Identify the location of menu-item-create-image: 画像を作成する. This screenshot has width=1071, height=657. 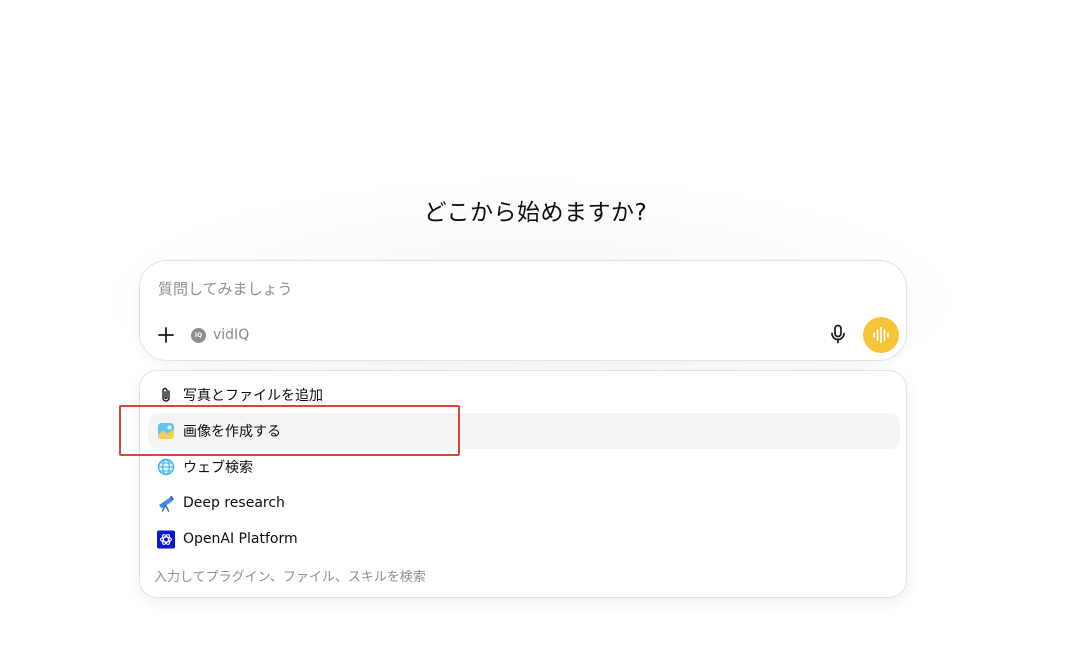
(524, 431).